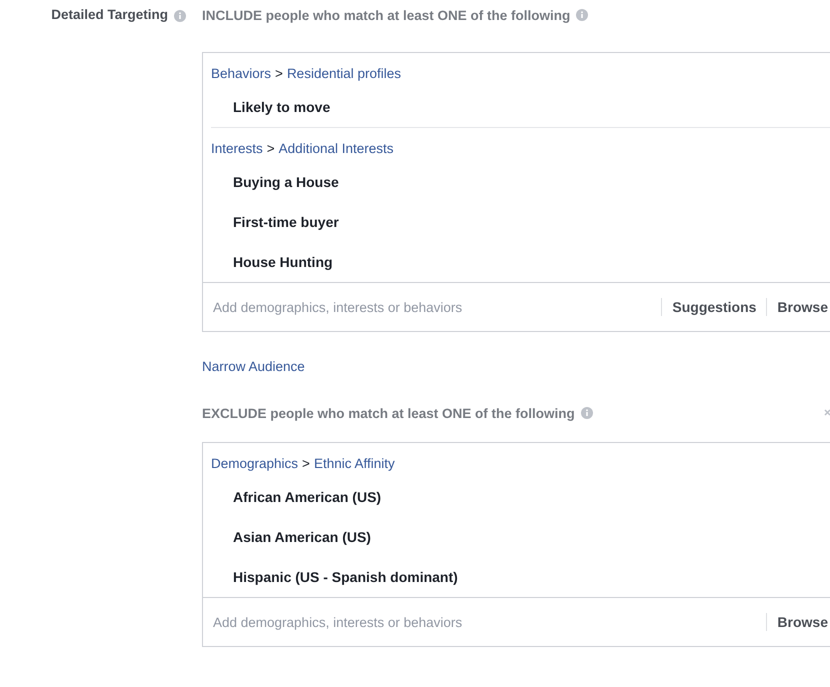 The height and width of the screenshot is (687, 830). What do you see at coordinates (307, 497) in the screenshot?
I see `targeting-item: African American (US)` at bounding box center [307, 497].